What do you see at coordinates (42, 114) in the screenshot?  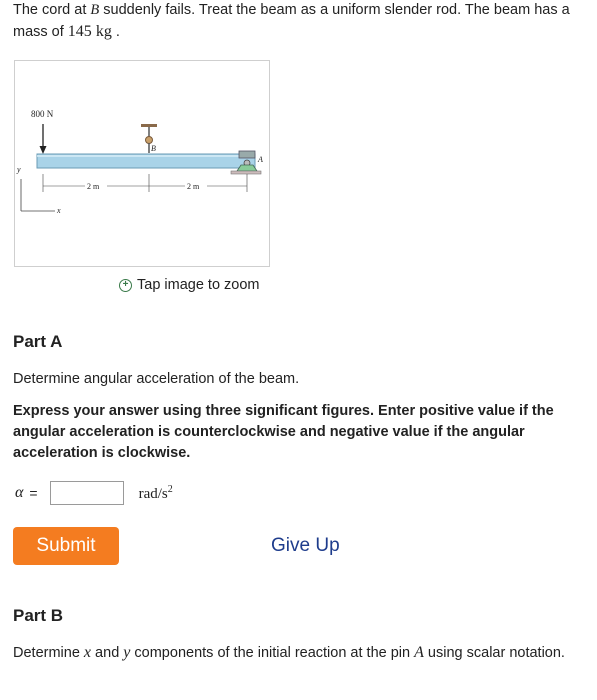 I see `force-label: 800 N` at bounding box center [42, 114].